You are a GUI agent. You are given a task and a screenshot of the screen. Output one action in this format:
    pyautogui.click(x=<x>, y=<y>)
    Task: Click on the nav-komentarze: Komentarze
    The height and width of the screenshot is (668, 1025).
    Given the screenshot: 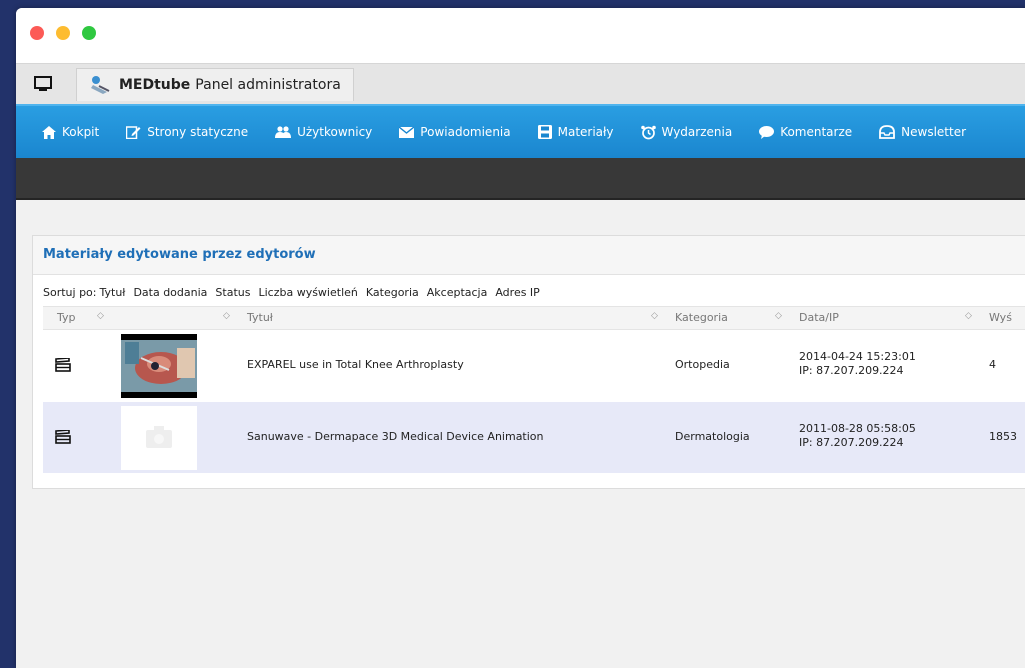 What is the action you would take?
    pyautogui.click(x=805, y=132)
    